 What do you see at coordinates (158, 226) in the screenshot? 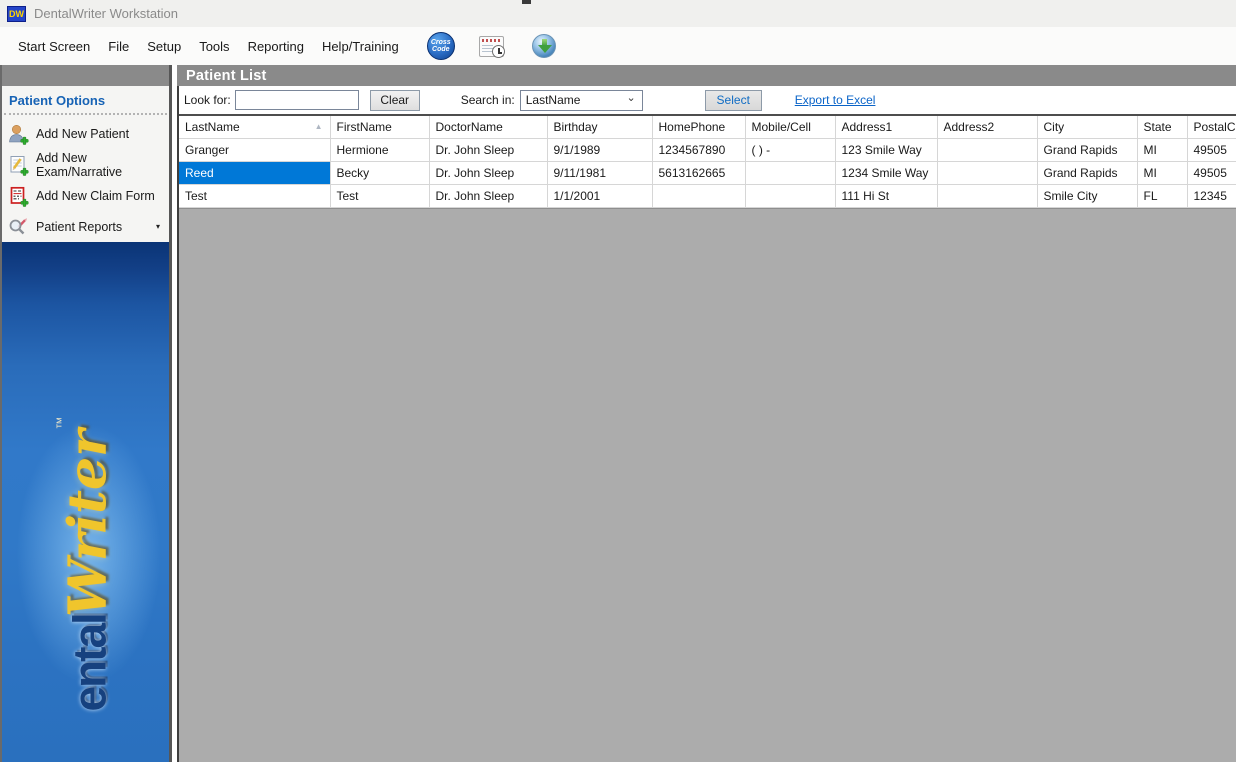
I see `reports-dropdown-icon: ▾` at bounding box center [158, 226].